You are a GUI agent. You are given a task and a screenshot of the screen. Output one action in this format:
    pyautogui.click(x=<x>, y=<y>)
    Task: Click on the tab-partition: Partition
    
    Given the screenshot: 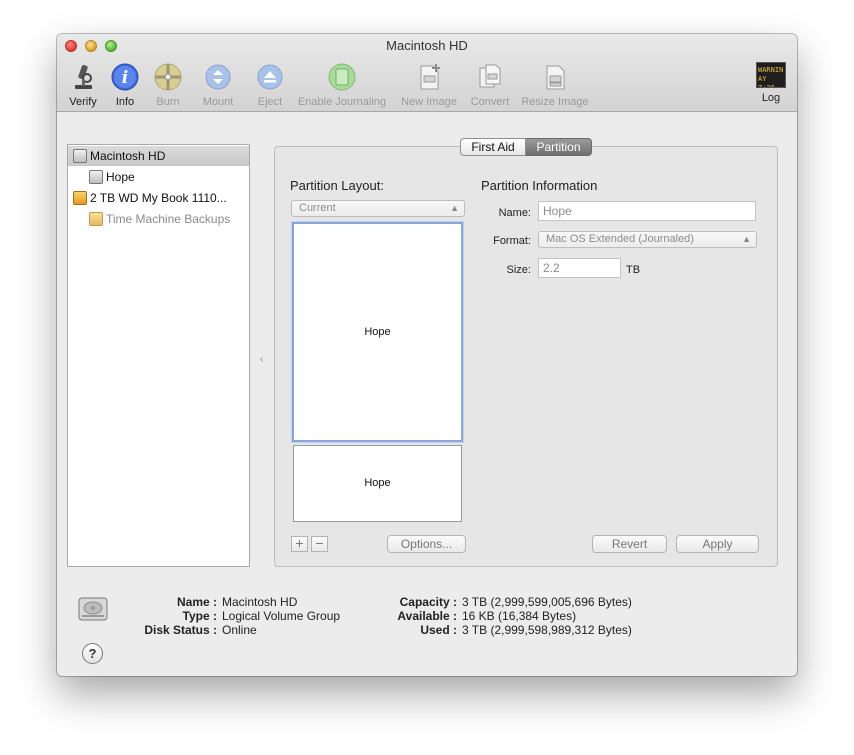 What is the action you would take?
    pyautogui.click(x=559, y=147)
    